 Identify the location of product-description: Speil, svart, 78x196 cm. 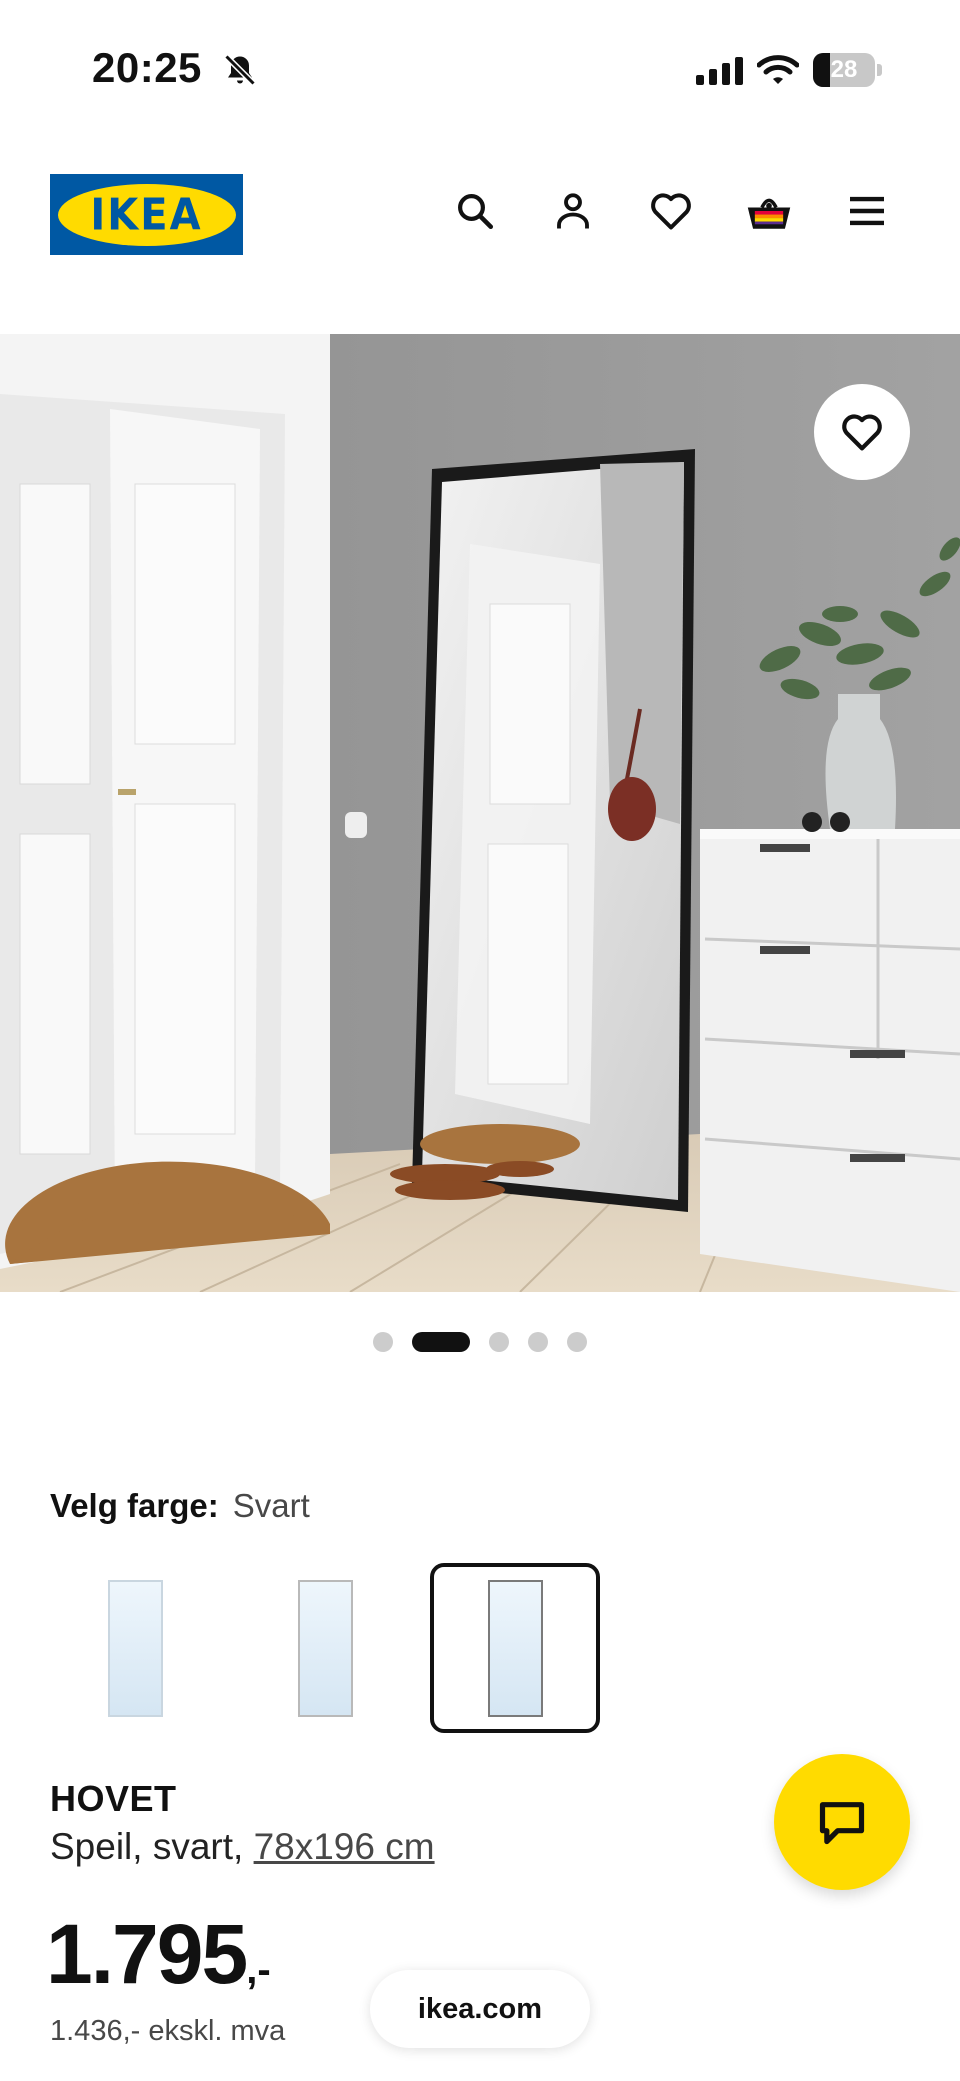
(242, 1847).